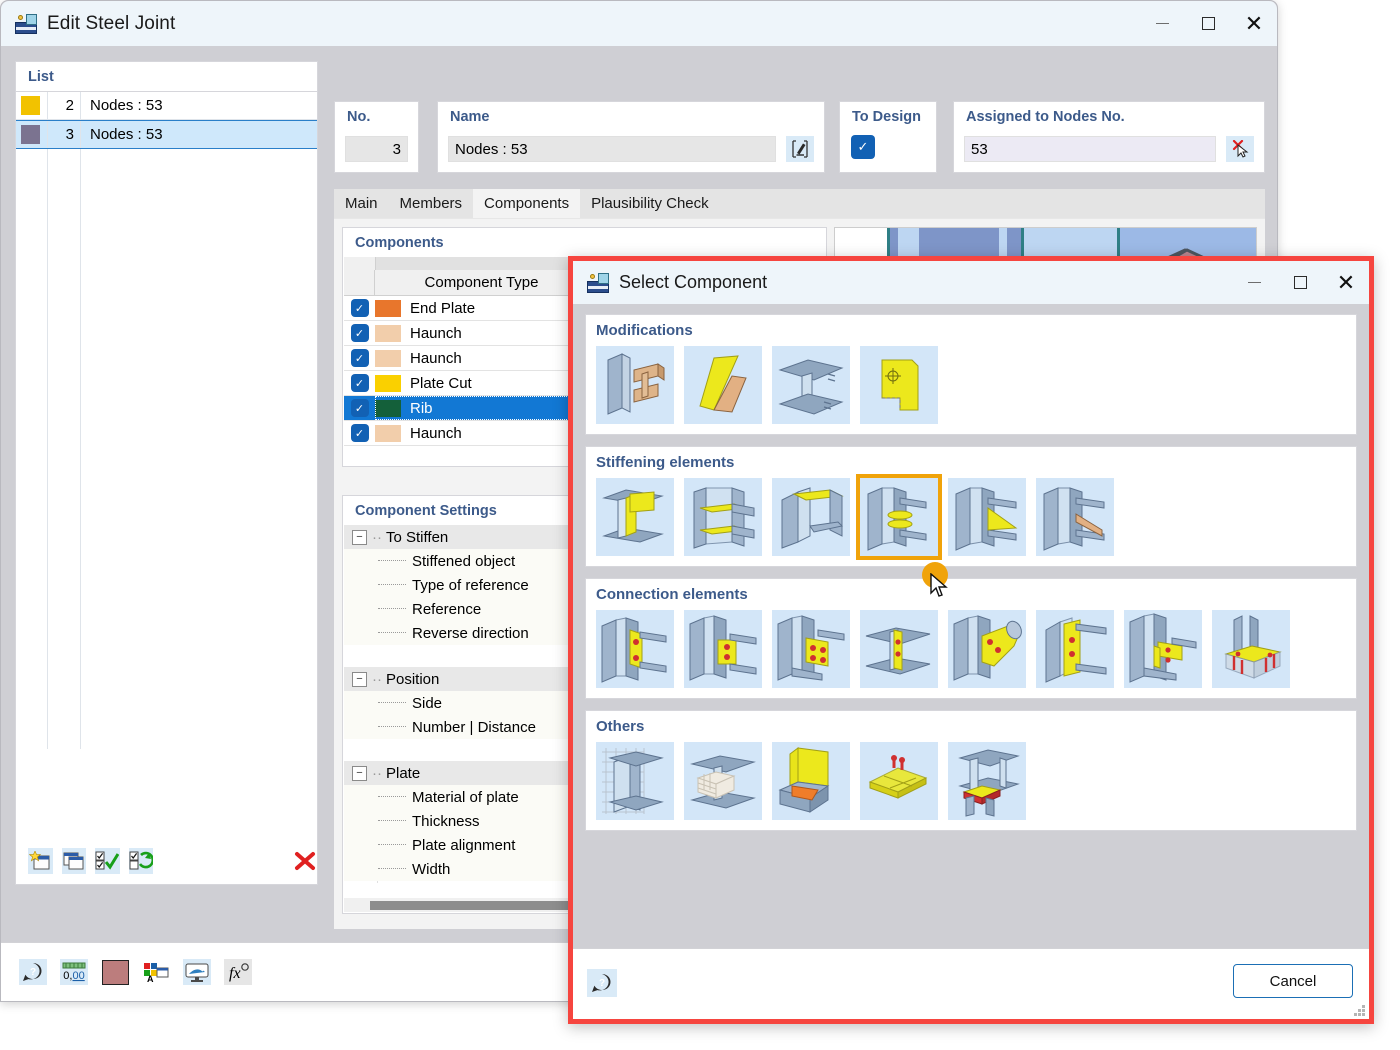  I want to click on copy-item-icon, so click(74, 861).